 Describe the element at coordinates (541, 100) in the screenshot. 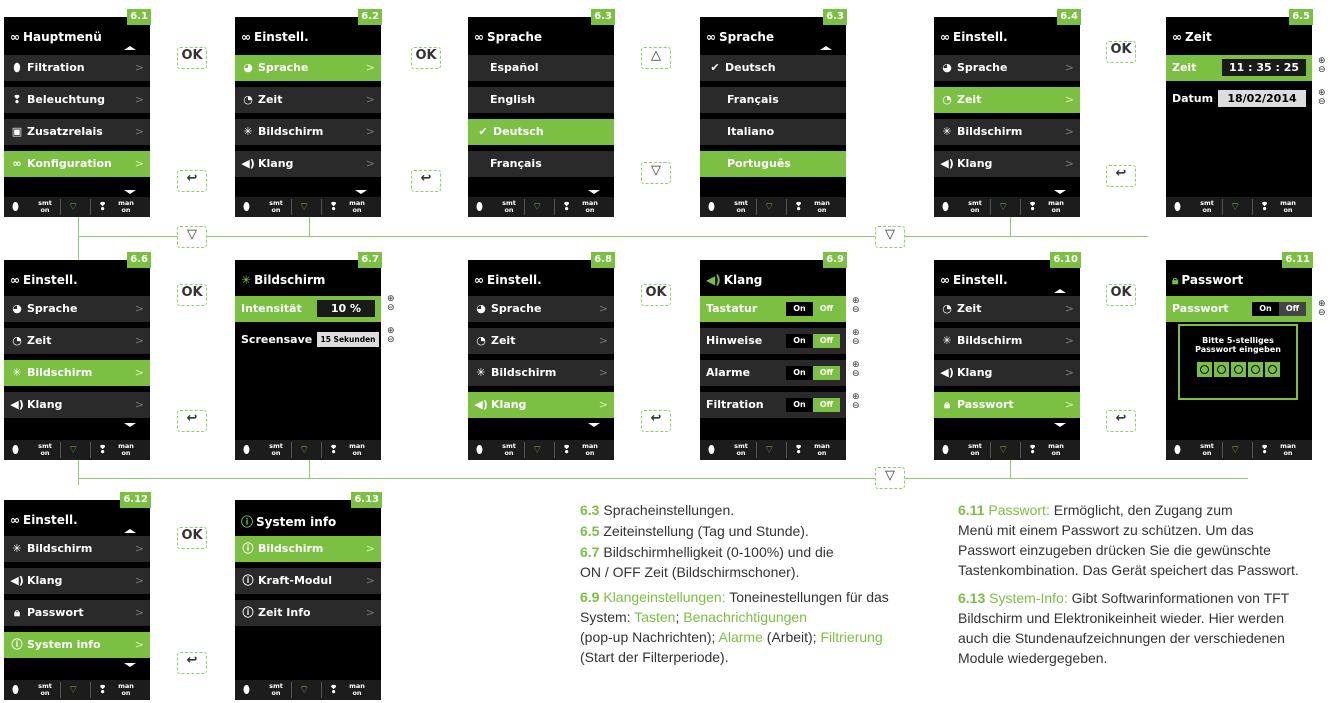

I see `language-option: English` at that location.